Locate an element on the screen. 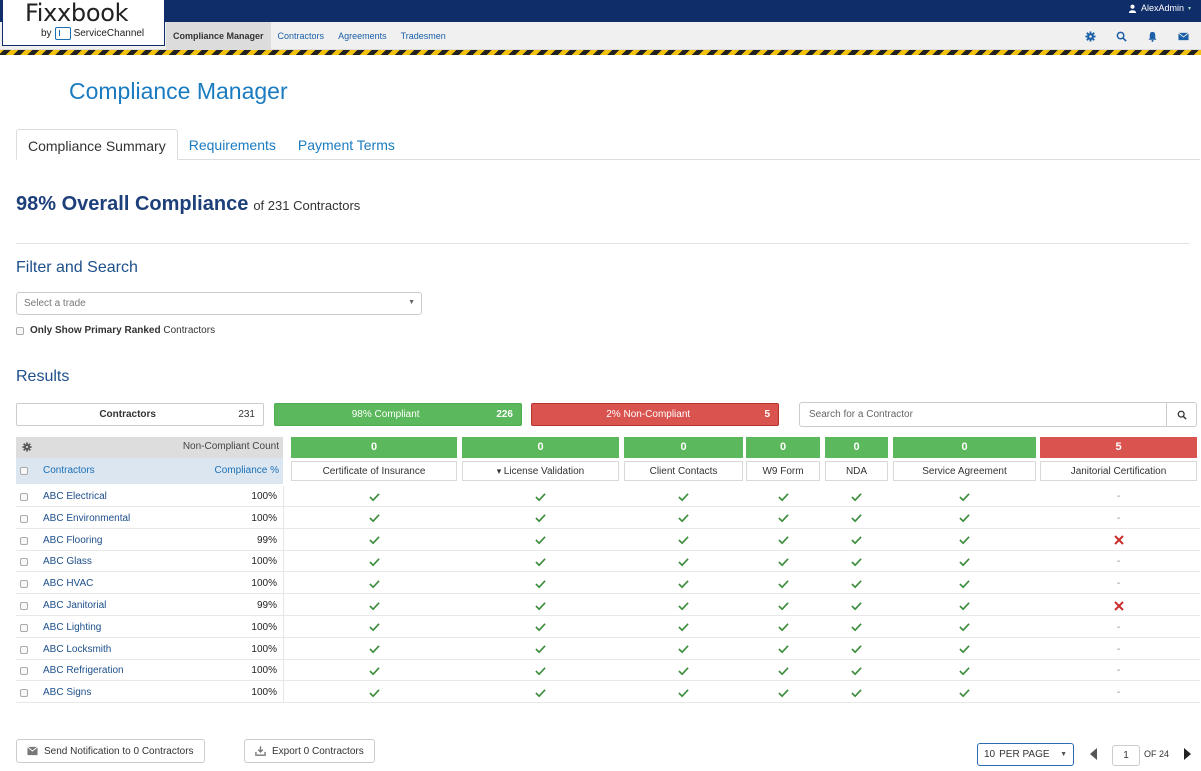 The height and width of the screenshot is (771, 1201). column-contractors: Contractors is located at coordinates (69, 470).